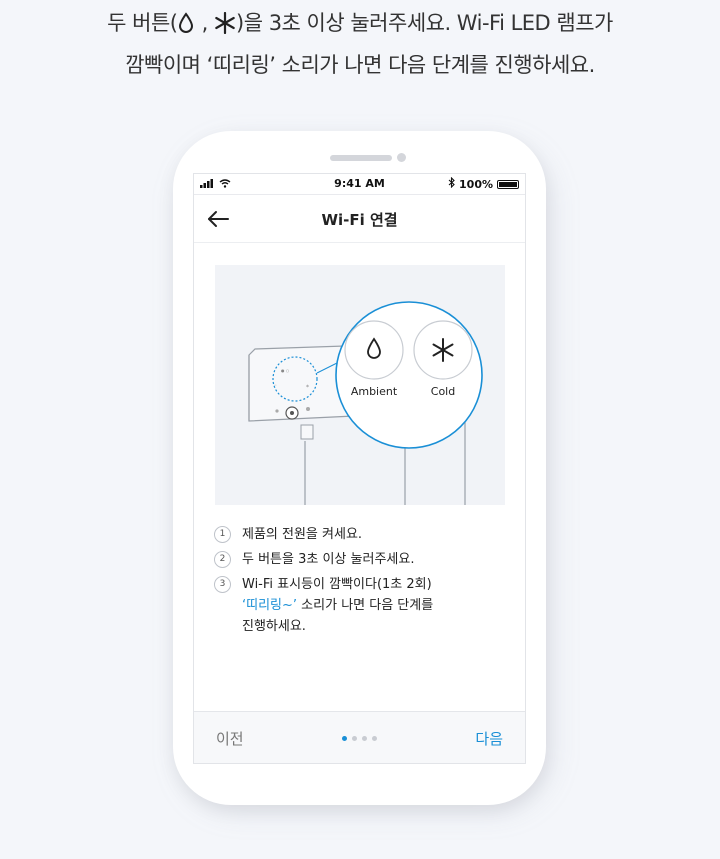 The width and height of the screenshot is (720, 859). I want to click on status-right: 100%, so click(483, 183).